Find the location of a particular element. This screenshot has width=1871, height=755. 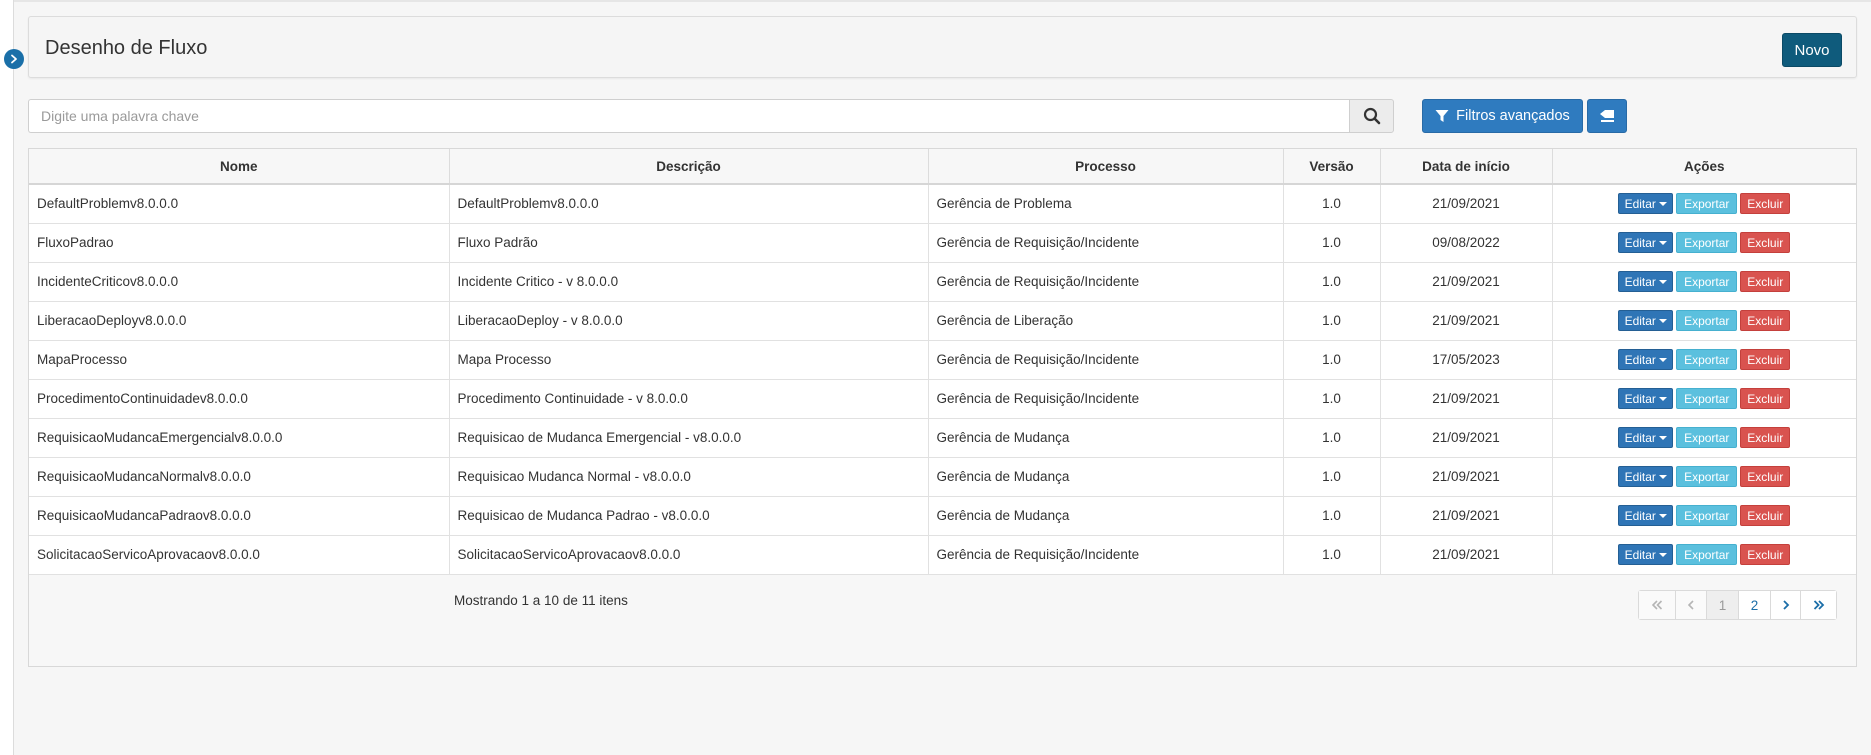

column-header-data-inicio: Data de início is located at coordinates (1466, 167).